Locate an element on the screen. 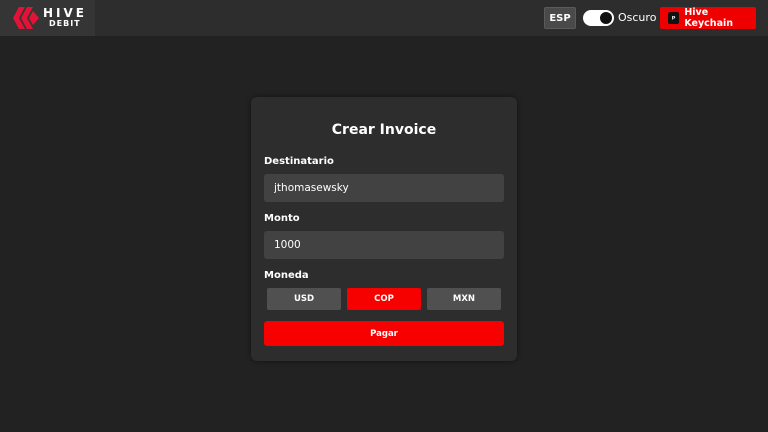  recipient-input is located at coordinates (384, 188).